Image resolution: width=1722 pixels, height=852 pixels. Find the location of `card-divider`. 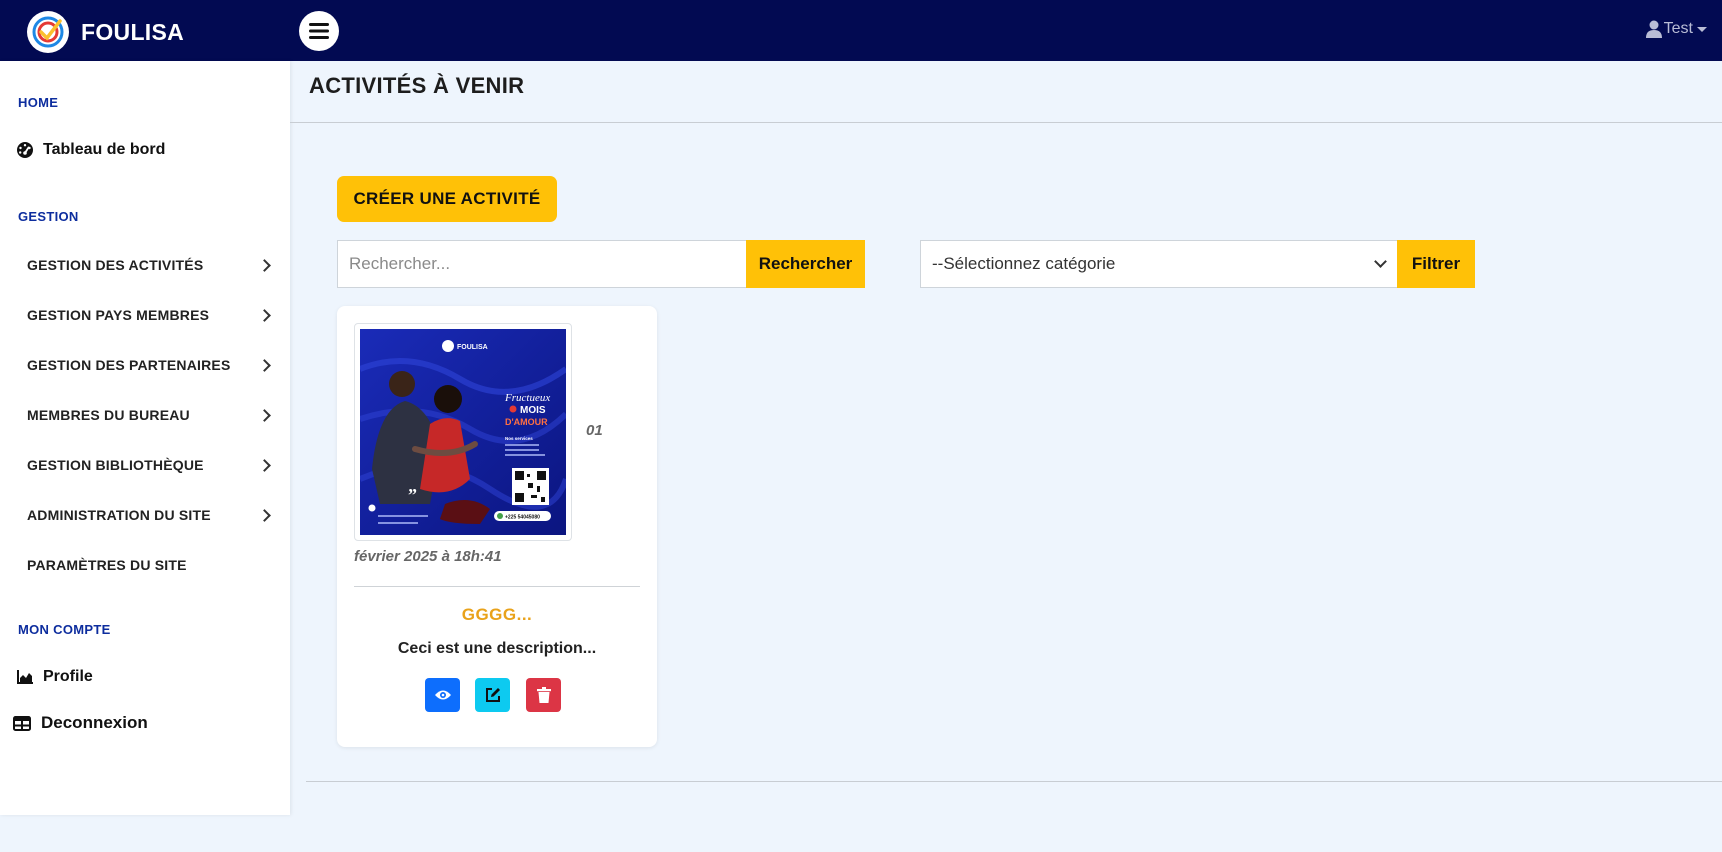

card-divider is located at coordinates (497, 586).